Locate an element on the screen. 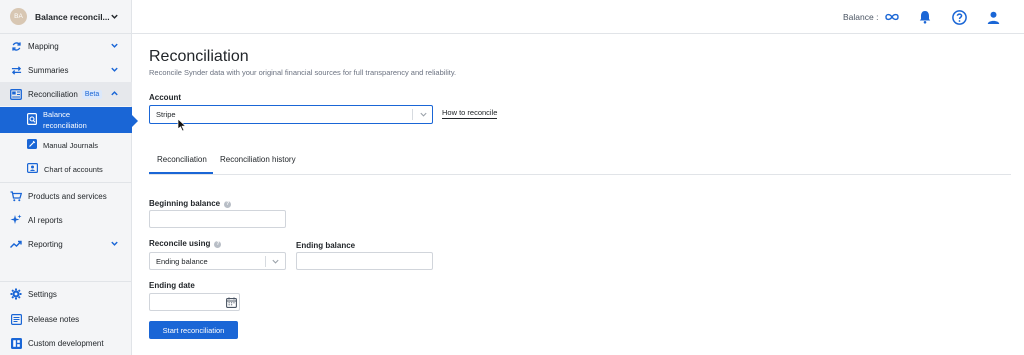 This screenshot has width=1024, height=355. ending-balance-input is located at coordinates (364, 261).